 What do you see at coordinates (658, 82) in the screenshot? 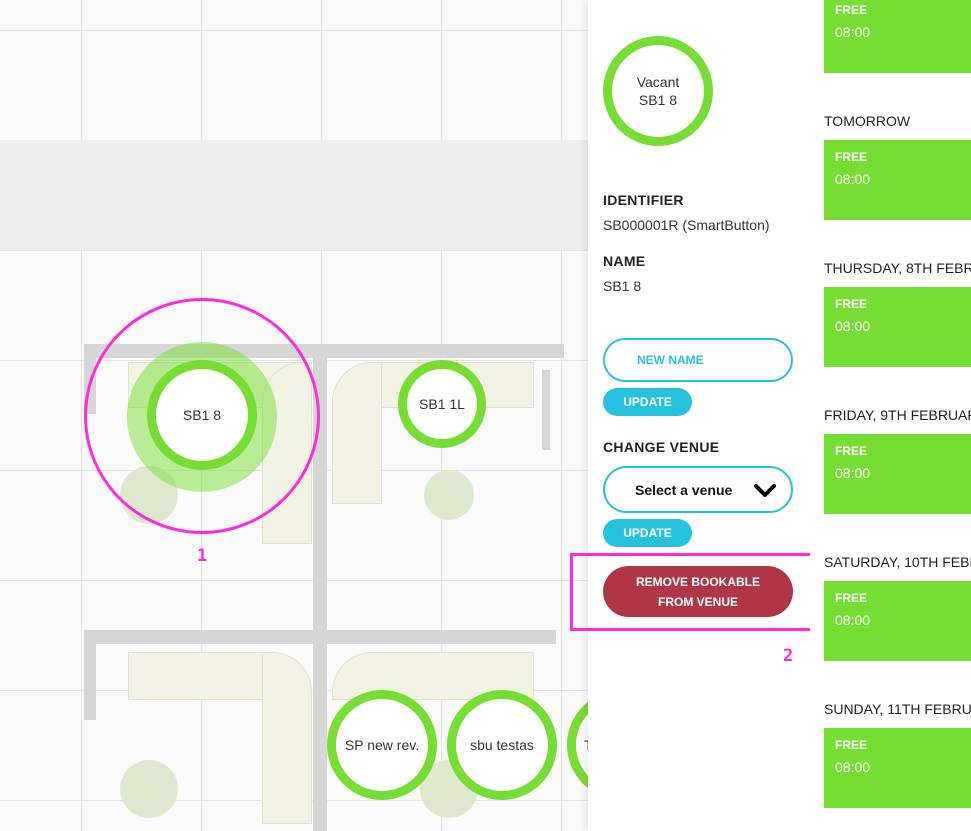
I see `status-text: Vacant` at bounding box center [658, 82].